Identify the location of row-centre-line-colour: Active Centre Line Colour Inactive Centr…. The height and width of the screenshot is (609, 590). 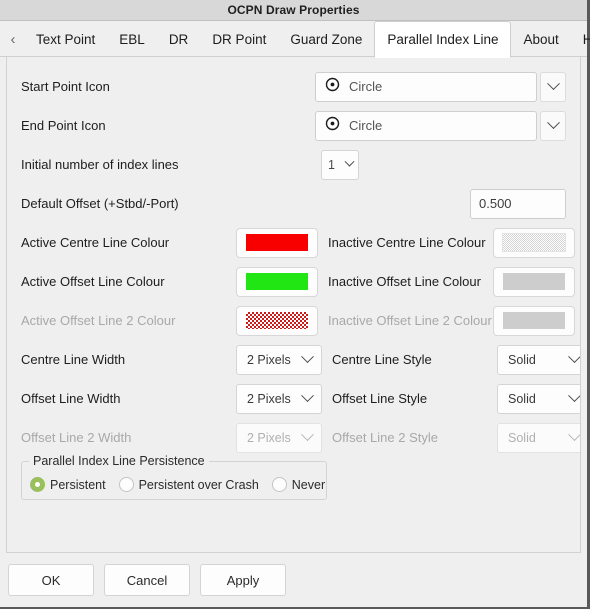
(298, 242).